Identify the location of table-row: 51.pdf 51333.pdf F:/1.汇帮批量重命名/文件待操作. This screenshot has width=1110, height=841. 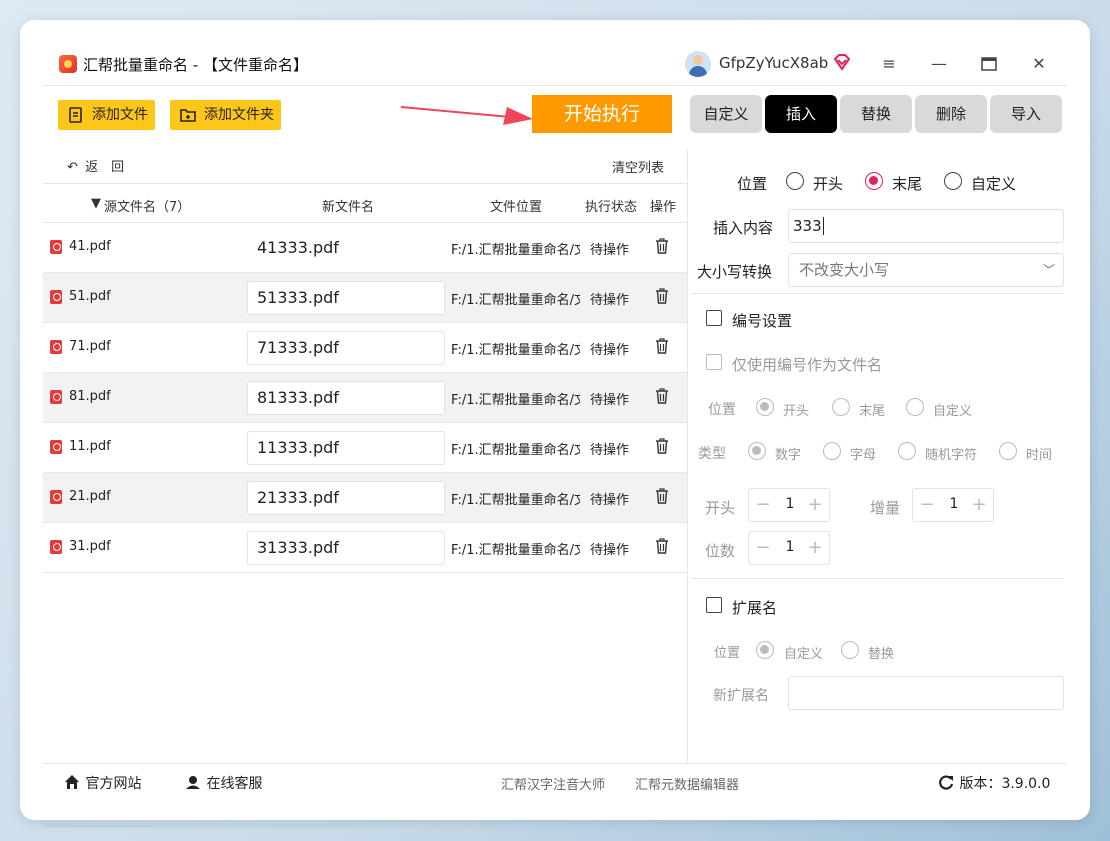
(365, 298).